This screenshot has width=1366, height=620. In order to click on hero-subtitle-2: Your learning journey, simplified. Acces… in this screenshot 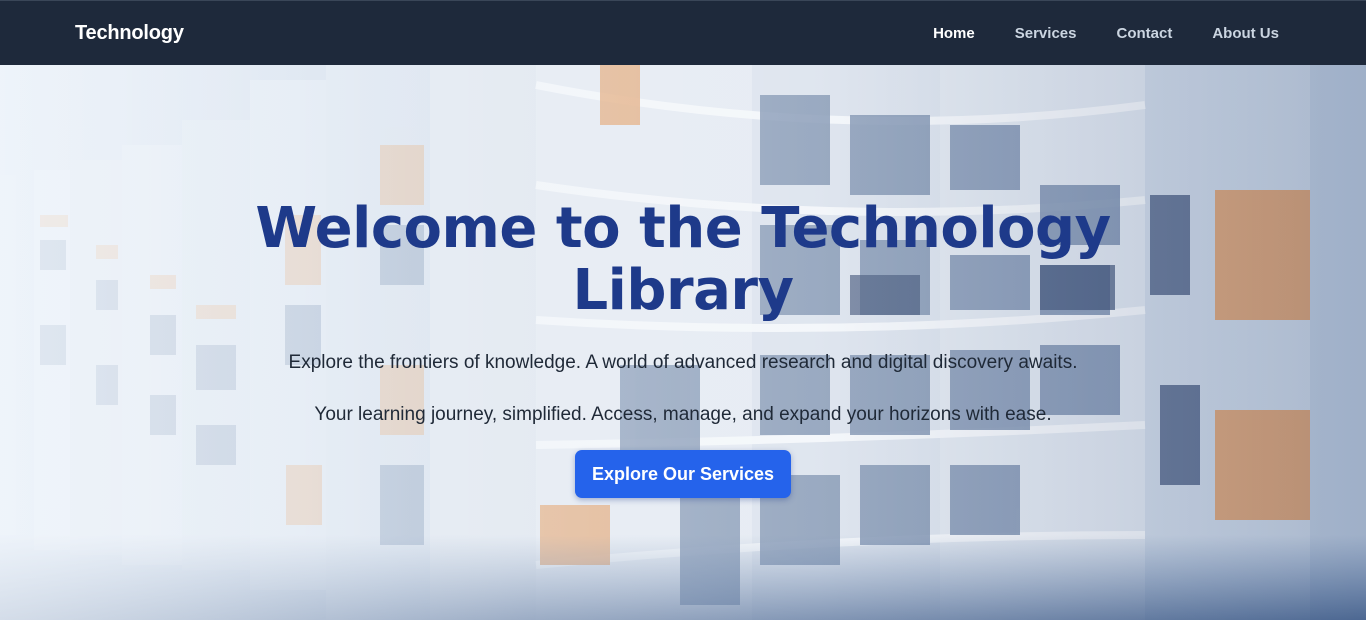, I will do `click(683, 414)`.